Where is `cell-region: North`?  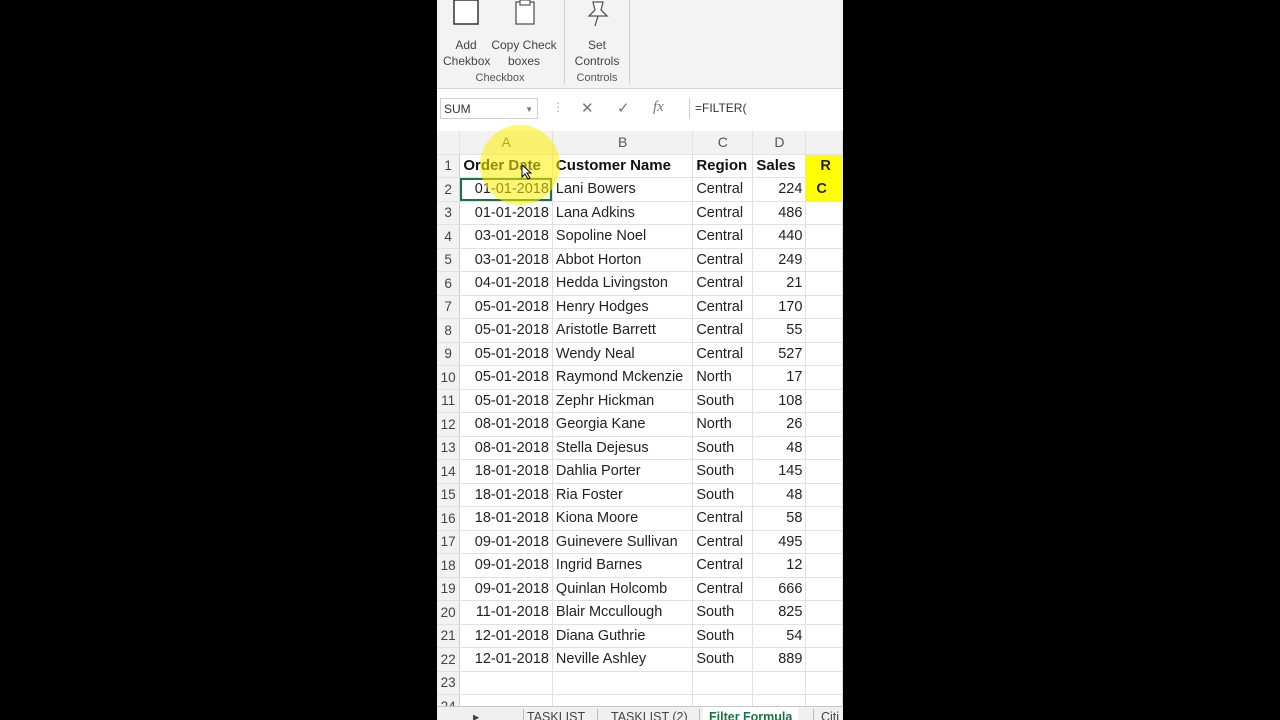 cell-region: North is located at coordinates (723, 424).